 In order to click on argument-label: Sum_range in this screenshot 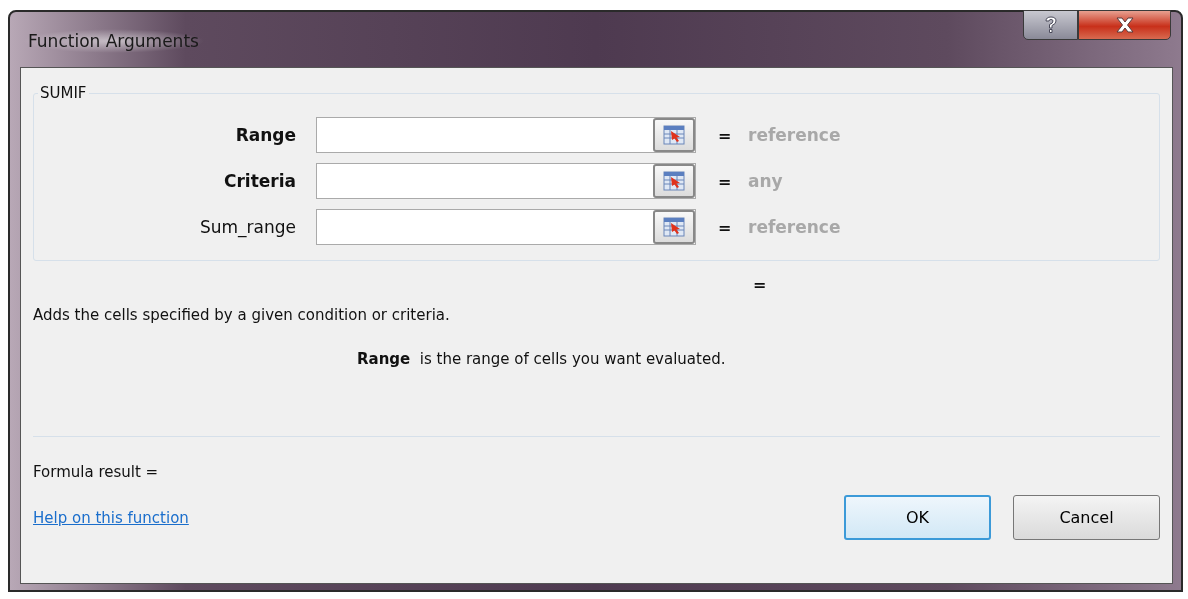, I will do `click(247, 227)`.